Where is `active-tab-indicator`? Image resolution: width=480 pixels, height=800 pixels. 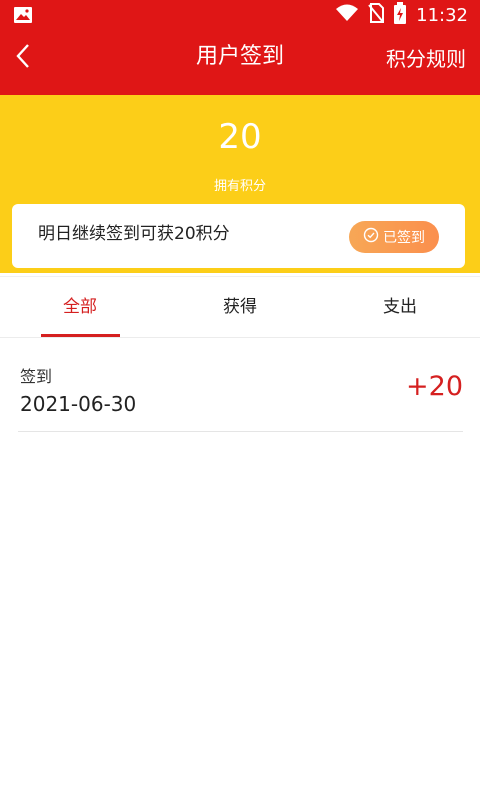 active-tab-indicator is located at coordinates (80, 335).